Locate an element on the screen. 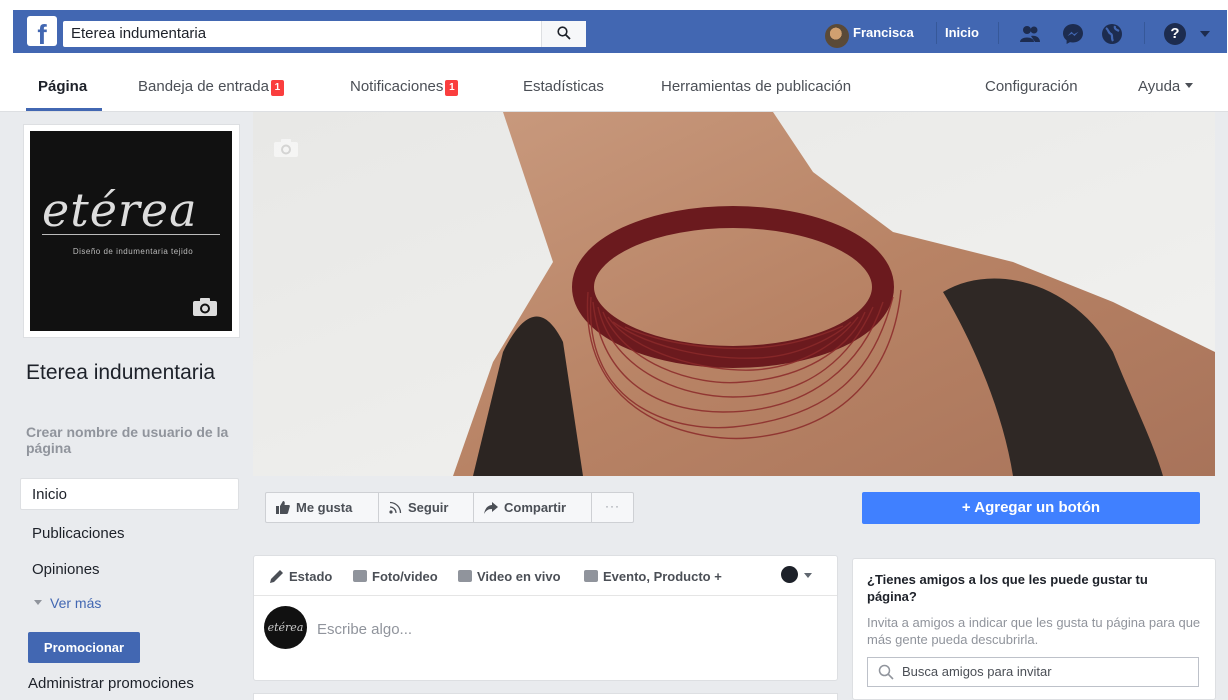 The width and height of the screenshot is (1228, 700). avatar: etérea is located at coordinates (285, 627).